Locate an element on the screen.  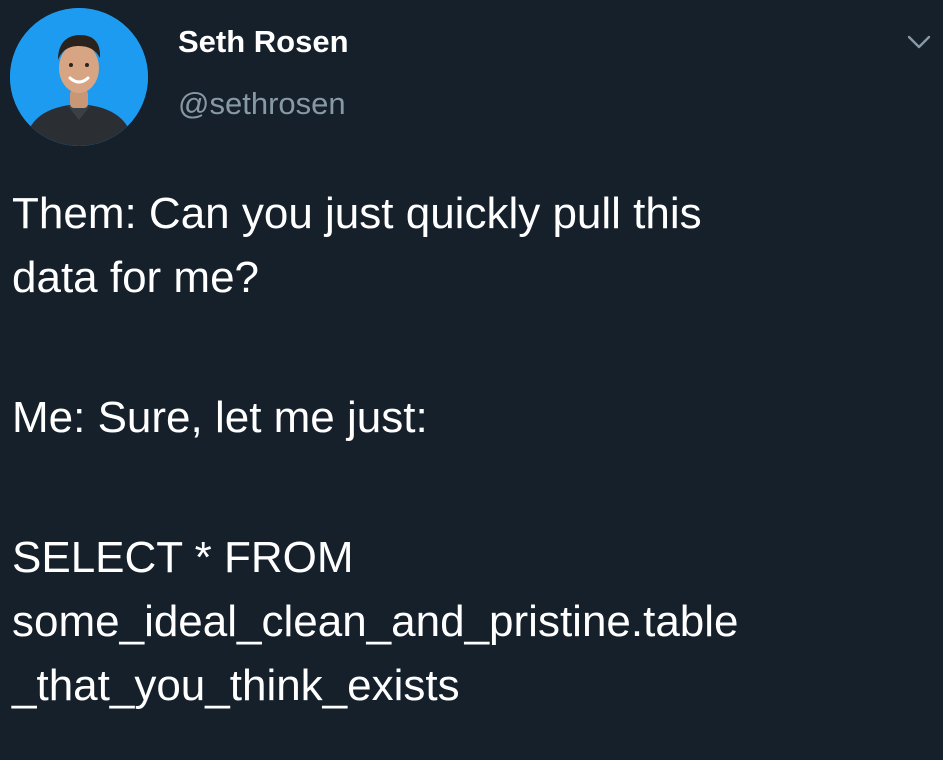
author-display-name: Seth Rosen is located at coordinates (263, 42).